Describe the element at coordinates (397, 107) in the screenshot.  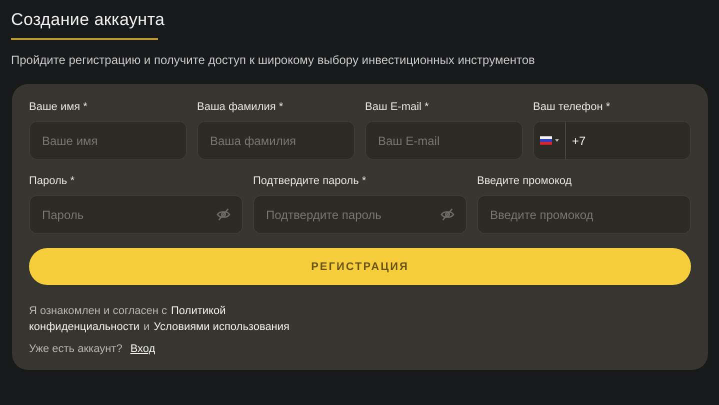
I see `field-label: Ваш E-mail *` at that location.